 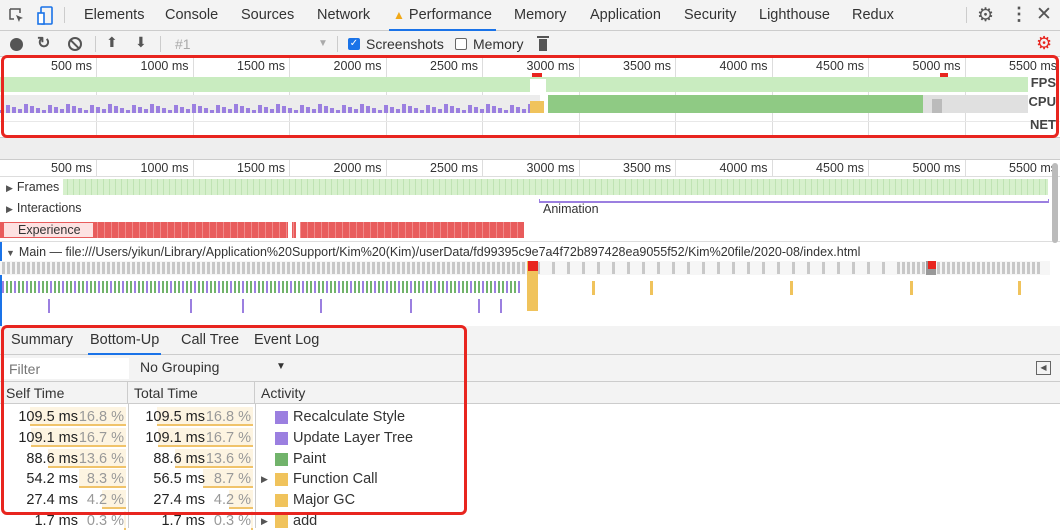 I want to click on settings-gear-icon: ⚙, so click(x=985, y=15).